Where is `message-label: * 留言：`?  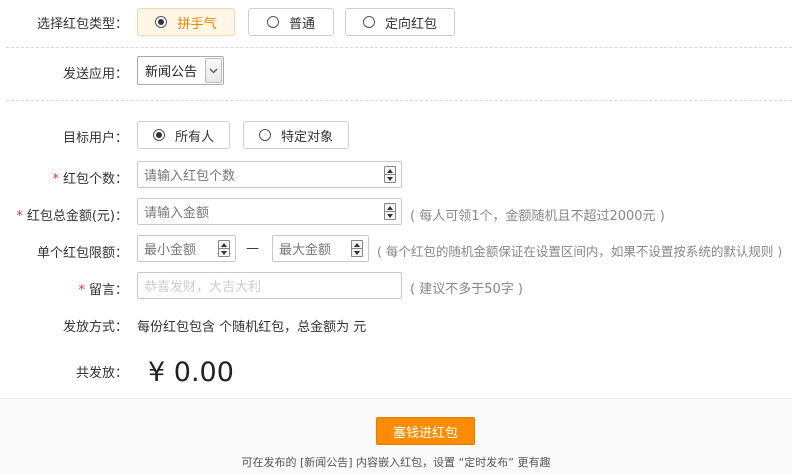
message-label: * 留言： is located at coordinates (103, 288).